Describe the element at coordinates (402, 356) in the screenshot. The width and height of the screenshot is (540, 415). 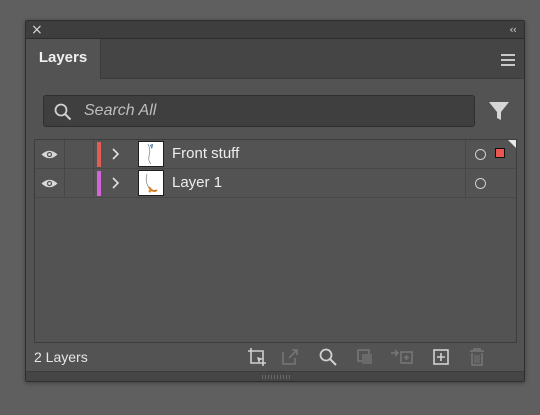
I see `move-to-layer-icon` at that location.